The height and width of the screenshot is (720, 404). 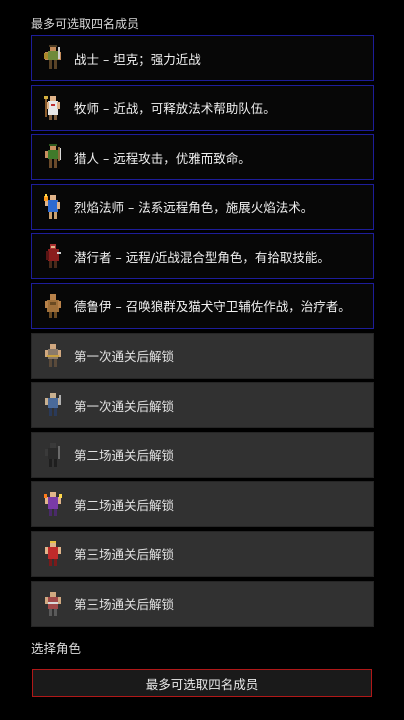 I want to click on selection-hint: 最多可选取四名成员, so click(x=85, y=24).